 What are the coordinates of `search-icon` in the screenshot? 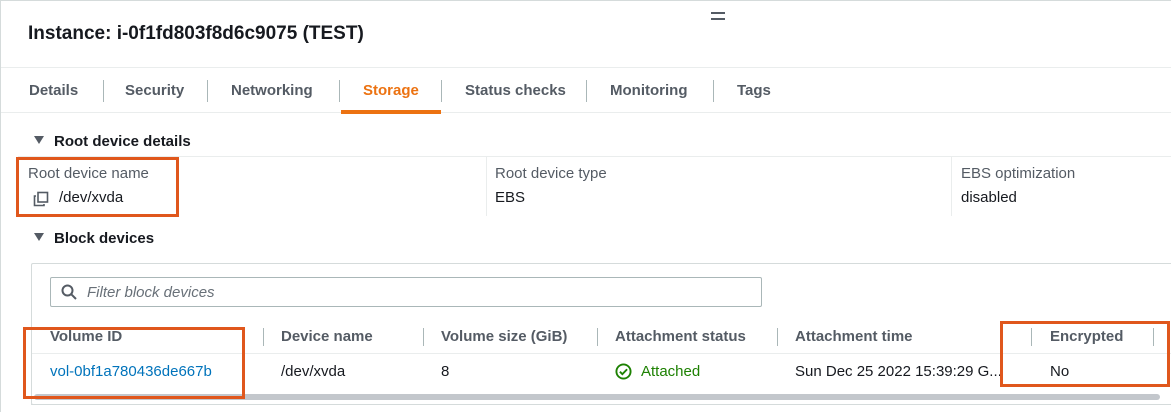 It's located at (69, 292).